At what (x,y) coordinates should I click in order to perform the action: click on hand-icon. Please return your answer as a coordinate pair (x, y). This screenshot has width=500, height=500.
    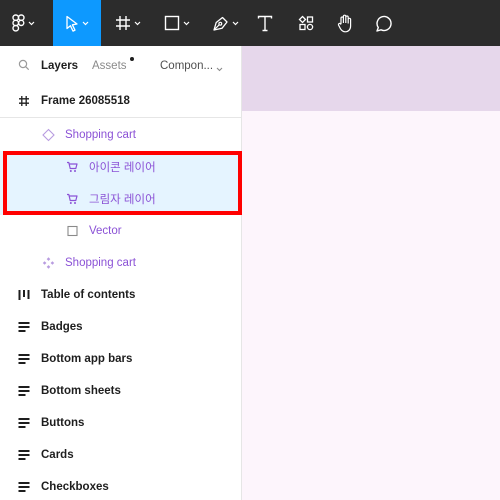
    Looking at the image, I should click on (345, 23).